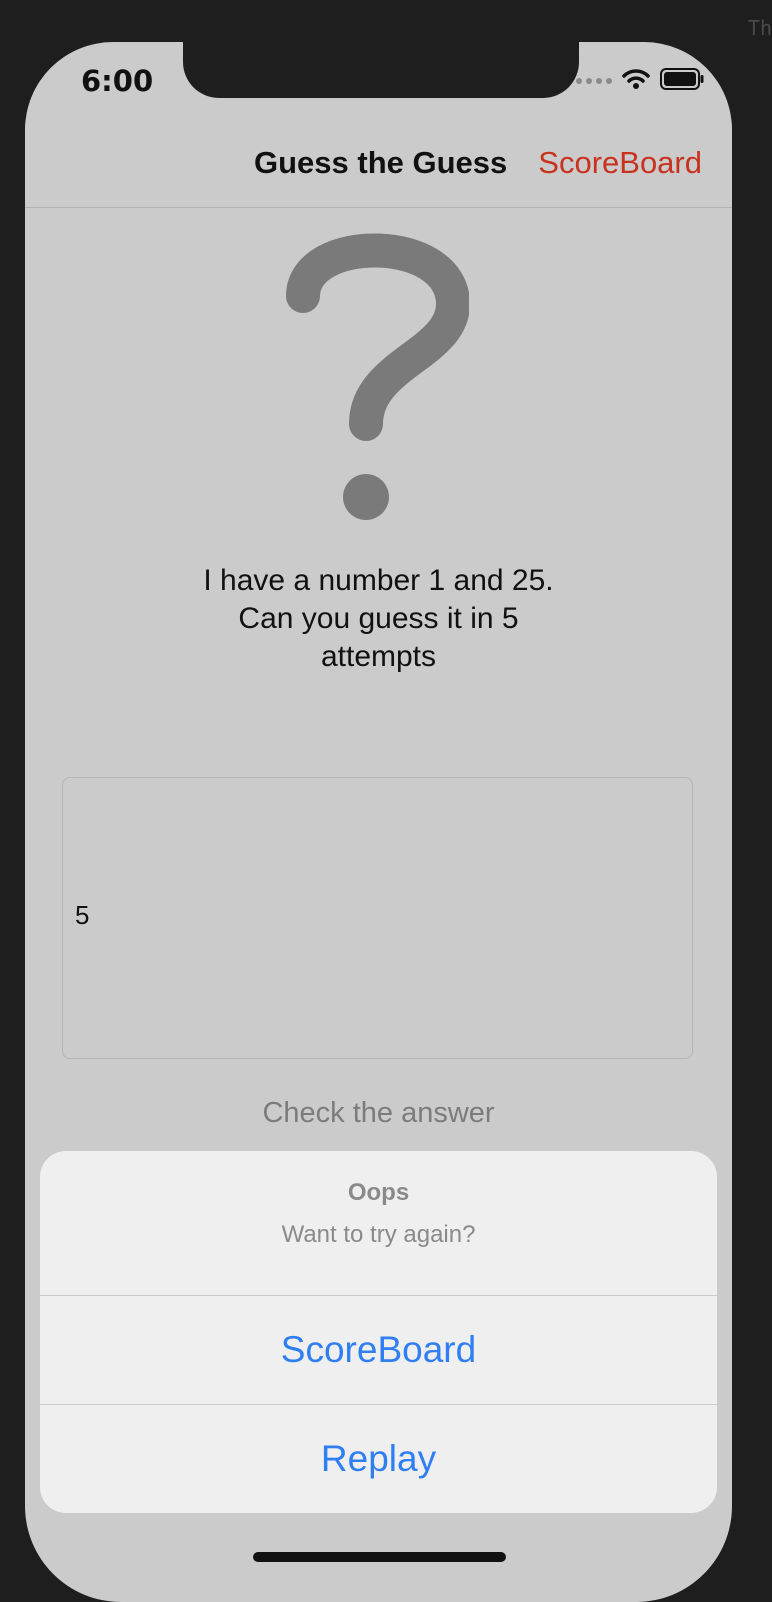 This screenshot has height=1602, width=772. Describe the element at coordinates (378, 580) in the screenshot. I see `prompt-line: I have a number 1 and 25.` at that location.